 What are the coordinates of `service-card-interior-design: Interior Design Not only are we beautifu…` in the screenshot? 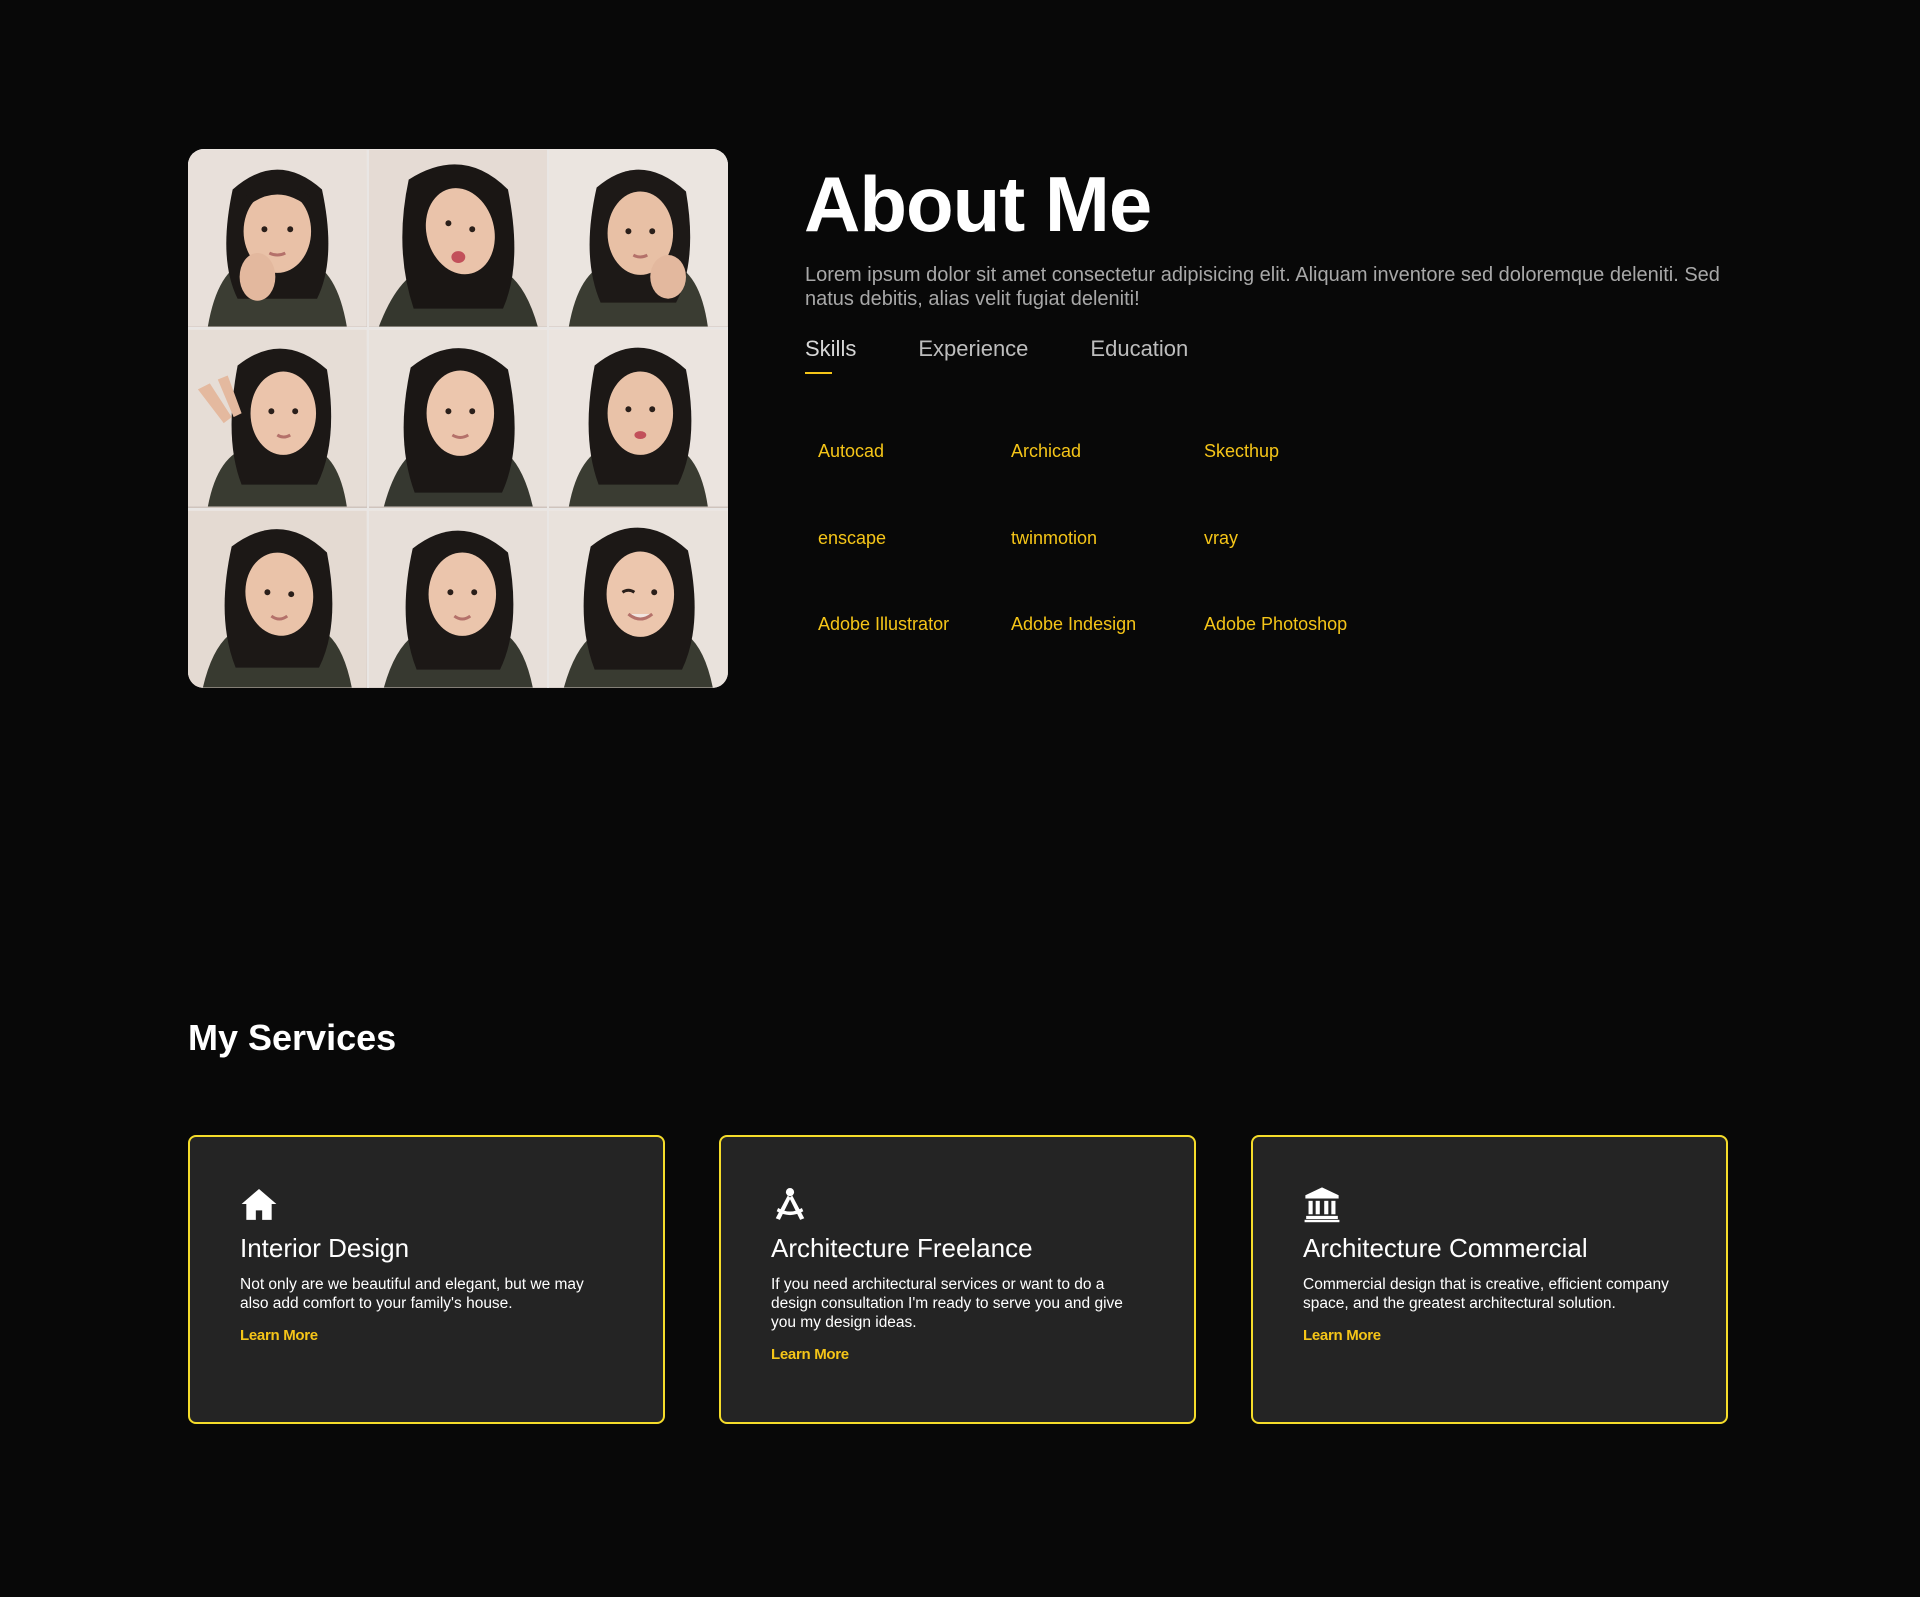 It's located at (426, 1279).